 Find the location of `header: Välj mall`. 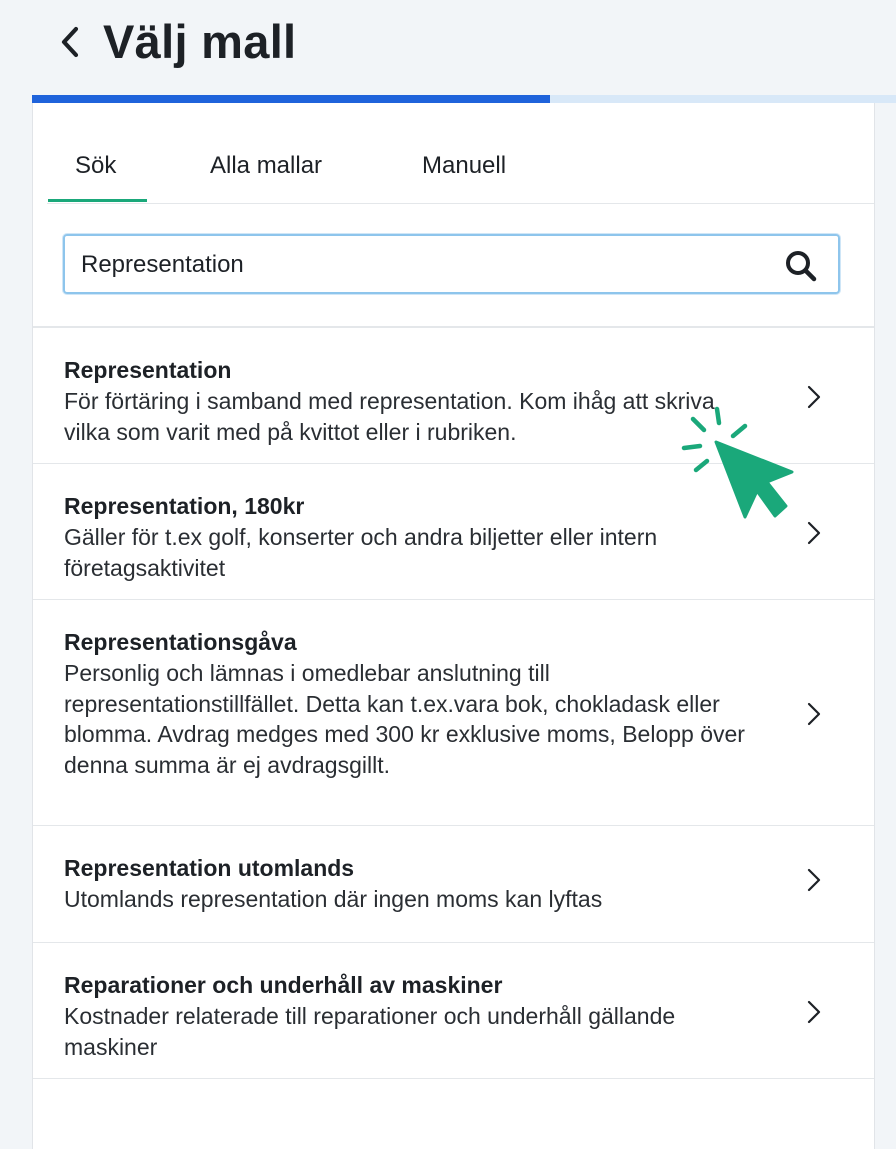

header: Välj mall is located at coordinates (448, 47).